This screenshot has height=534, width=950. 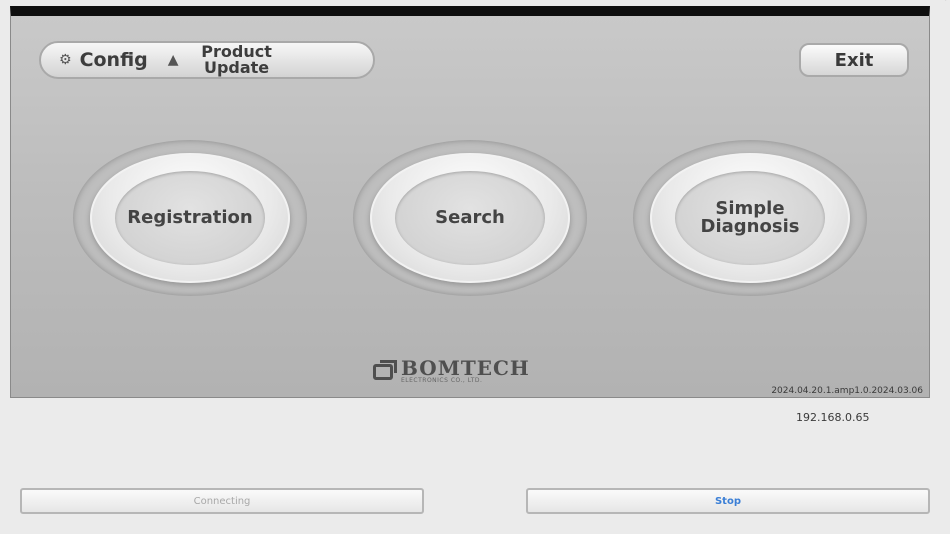 I want to click on ip-address: 192.168.0.65, so click(x=833, y=417).